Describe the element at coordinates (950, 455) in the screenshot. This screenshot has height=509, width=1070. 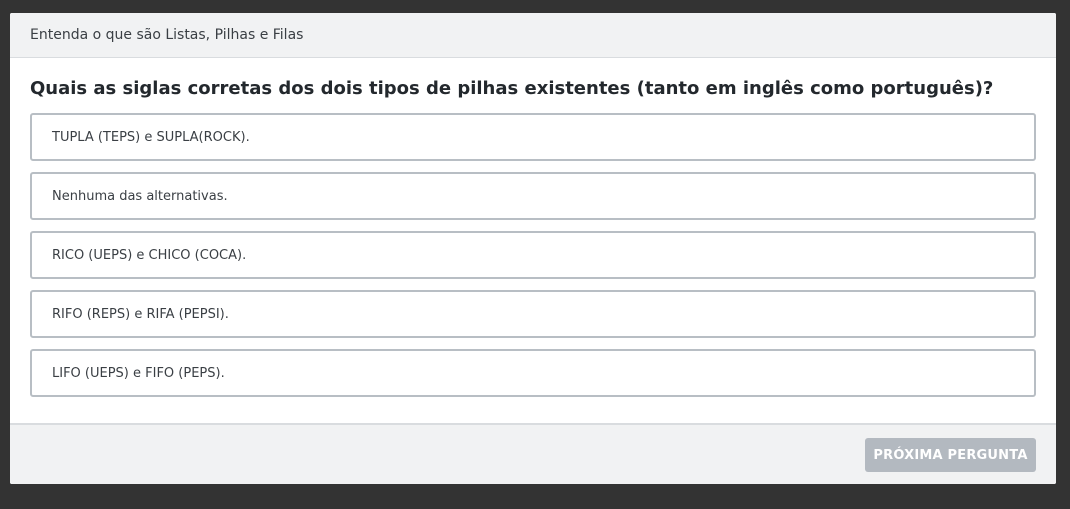
I see `next-question-button: PRÓXIMA PERGUNTA` at that location.